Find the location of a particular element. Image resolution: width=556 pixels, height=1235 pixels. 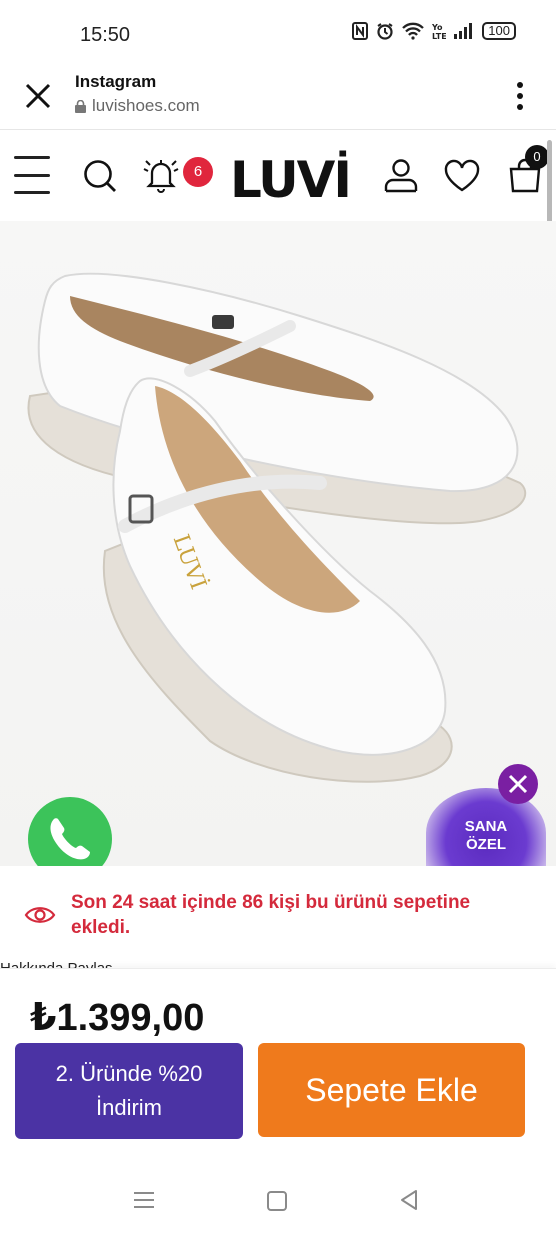

browser-menu-button is located at coordinates (520, 96).